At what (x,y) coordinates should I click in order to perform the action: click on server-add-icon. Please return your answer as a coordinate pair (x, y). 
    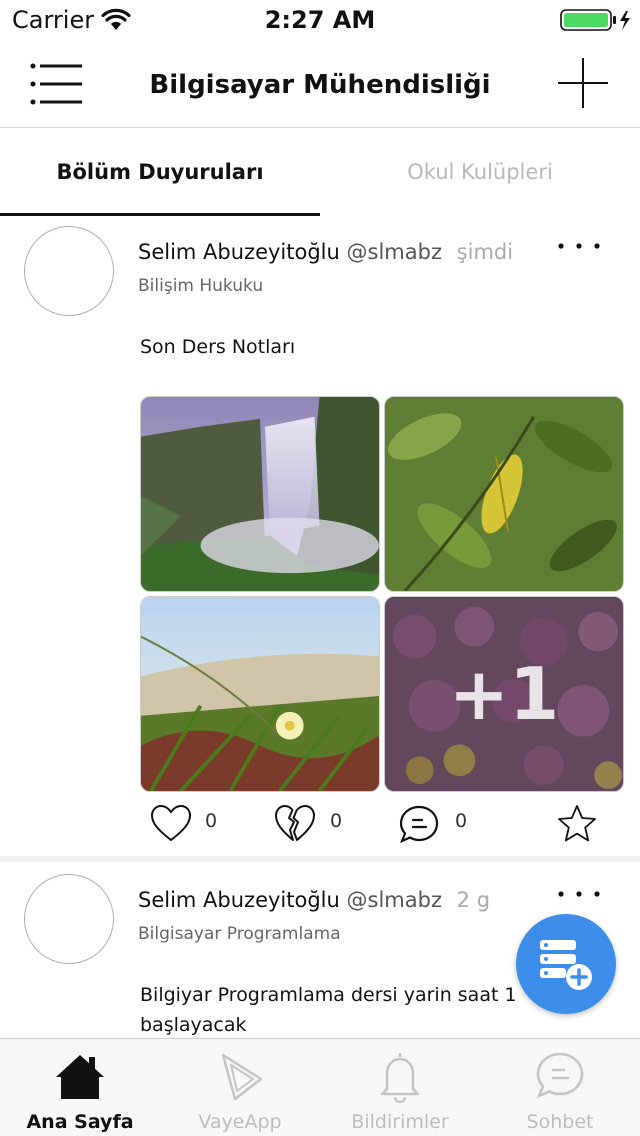
    Looking at the image, I should click on (566, 965).